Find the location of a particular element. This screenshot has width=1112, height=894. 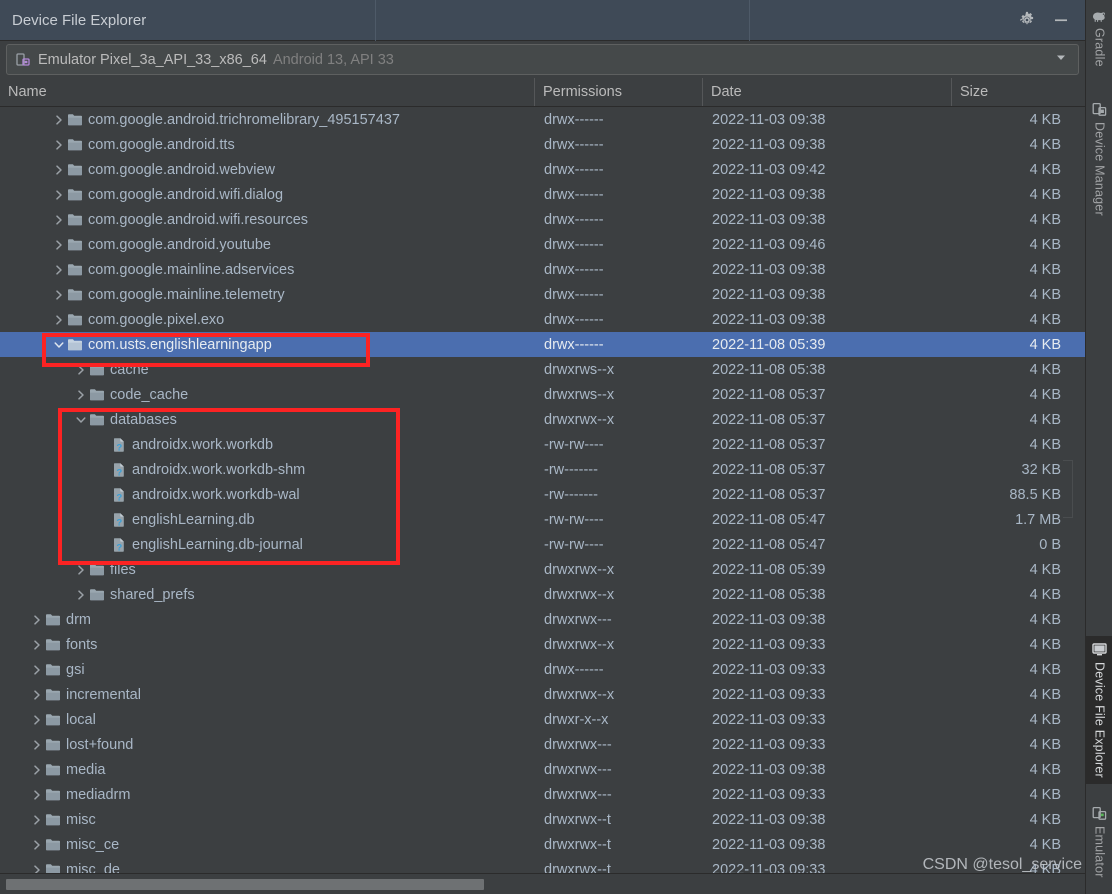

column-header-permissions: Permissions is located at coordinates (619, 92).